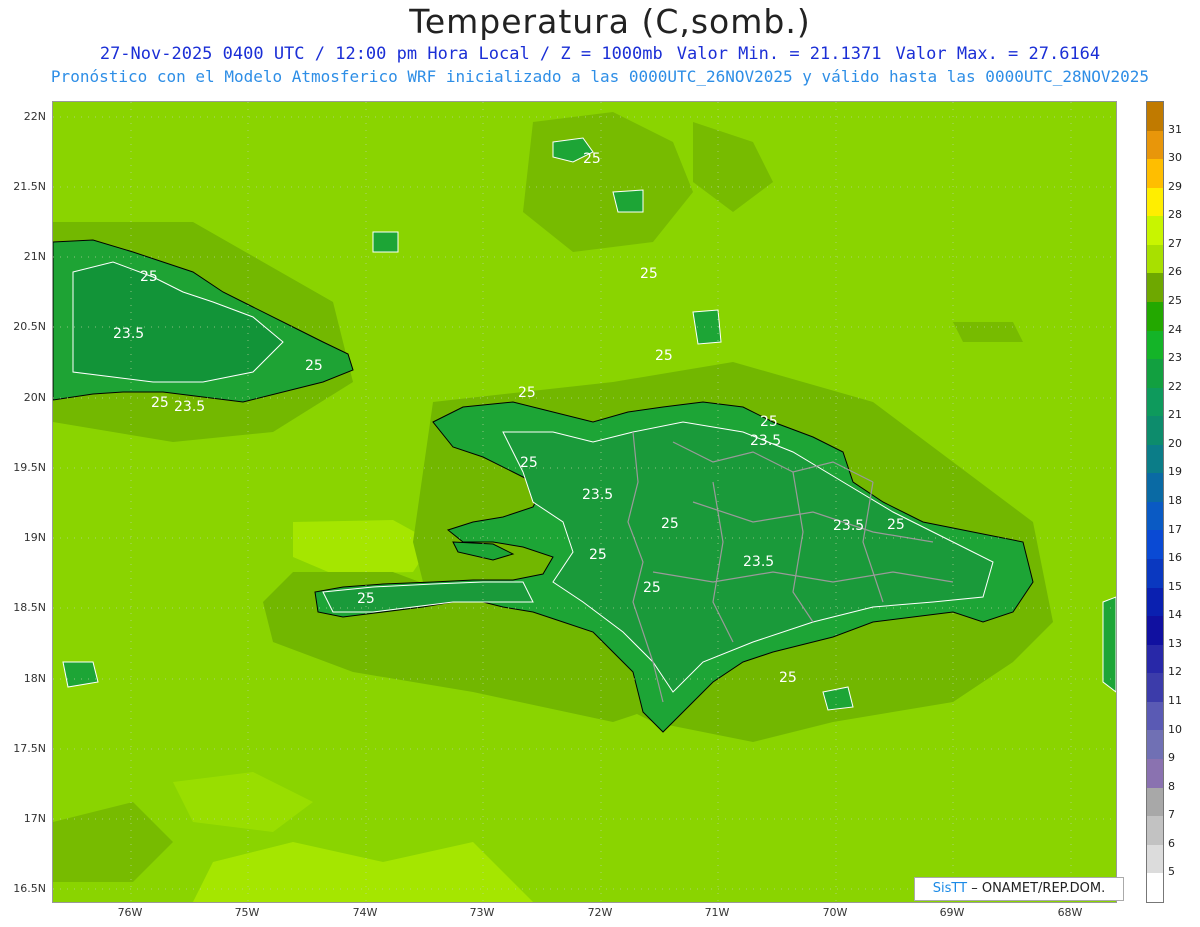 This screenshot has width=1200, height=927. Describe the element at coordinates (1171, 815) in the screenshot. I see `color-scale-label: 7` at that location.